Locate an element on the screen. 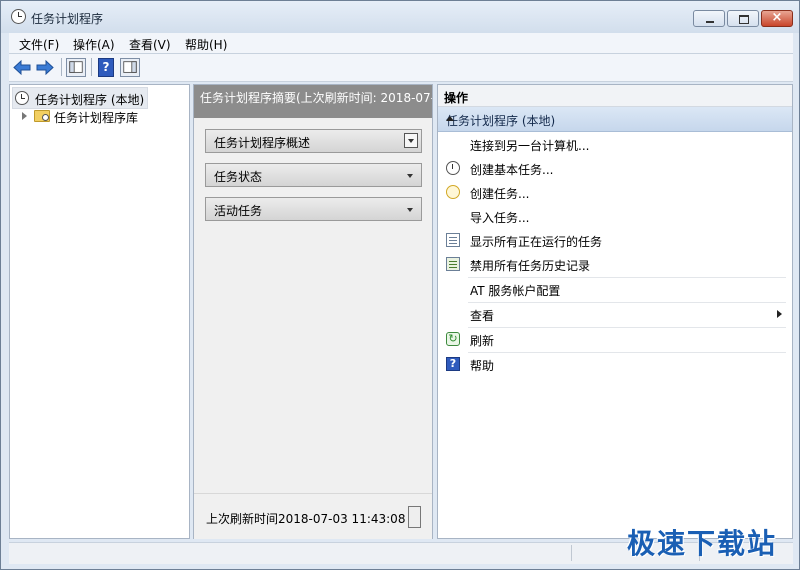 Image resolution: width=800 pixels, height=570 pixels. tree-item-task-library: 任务计划程序库 is located at coordinates (96, 117).